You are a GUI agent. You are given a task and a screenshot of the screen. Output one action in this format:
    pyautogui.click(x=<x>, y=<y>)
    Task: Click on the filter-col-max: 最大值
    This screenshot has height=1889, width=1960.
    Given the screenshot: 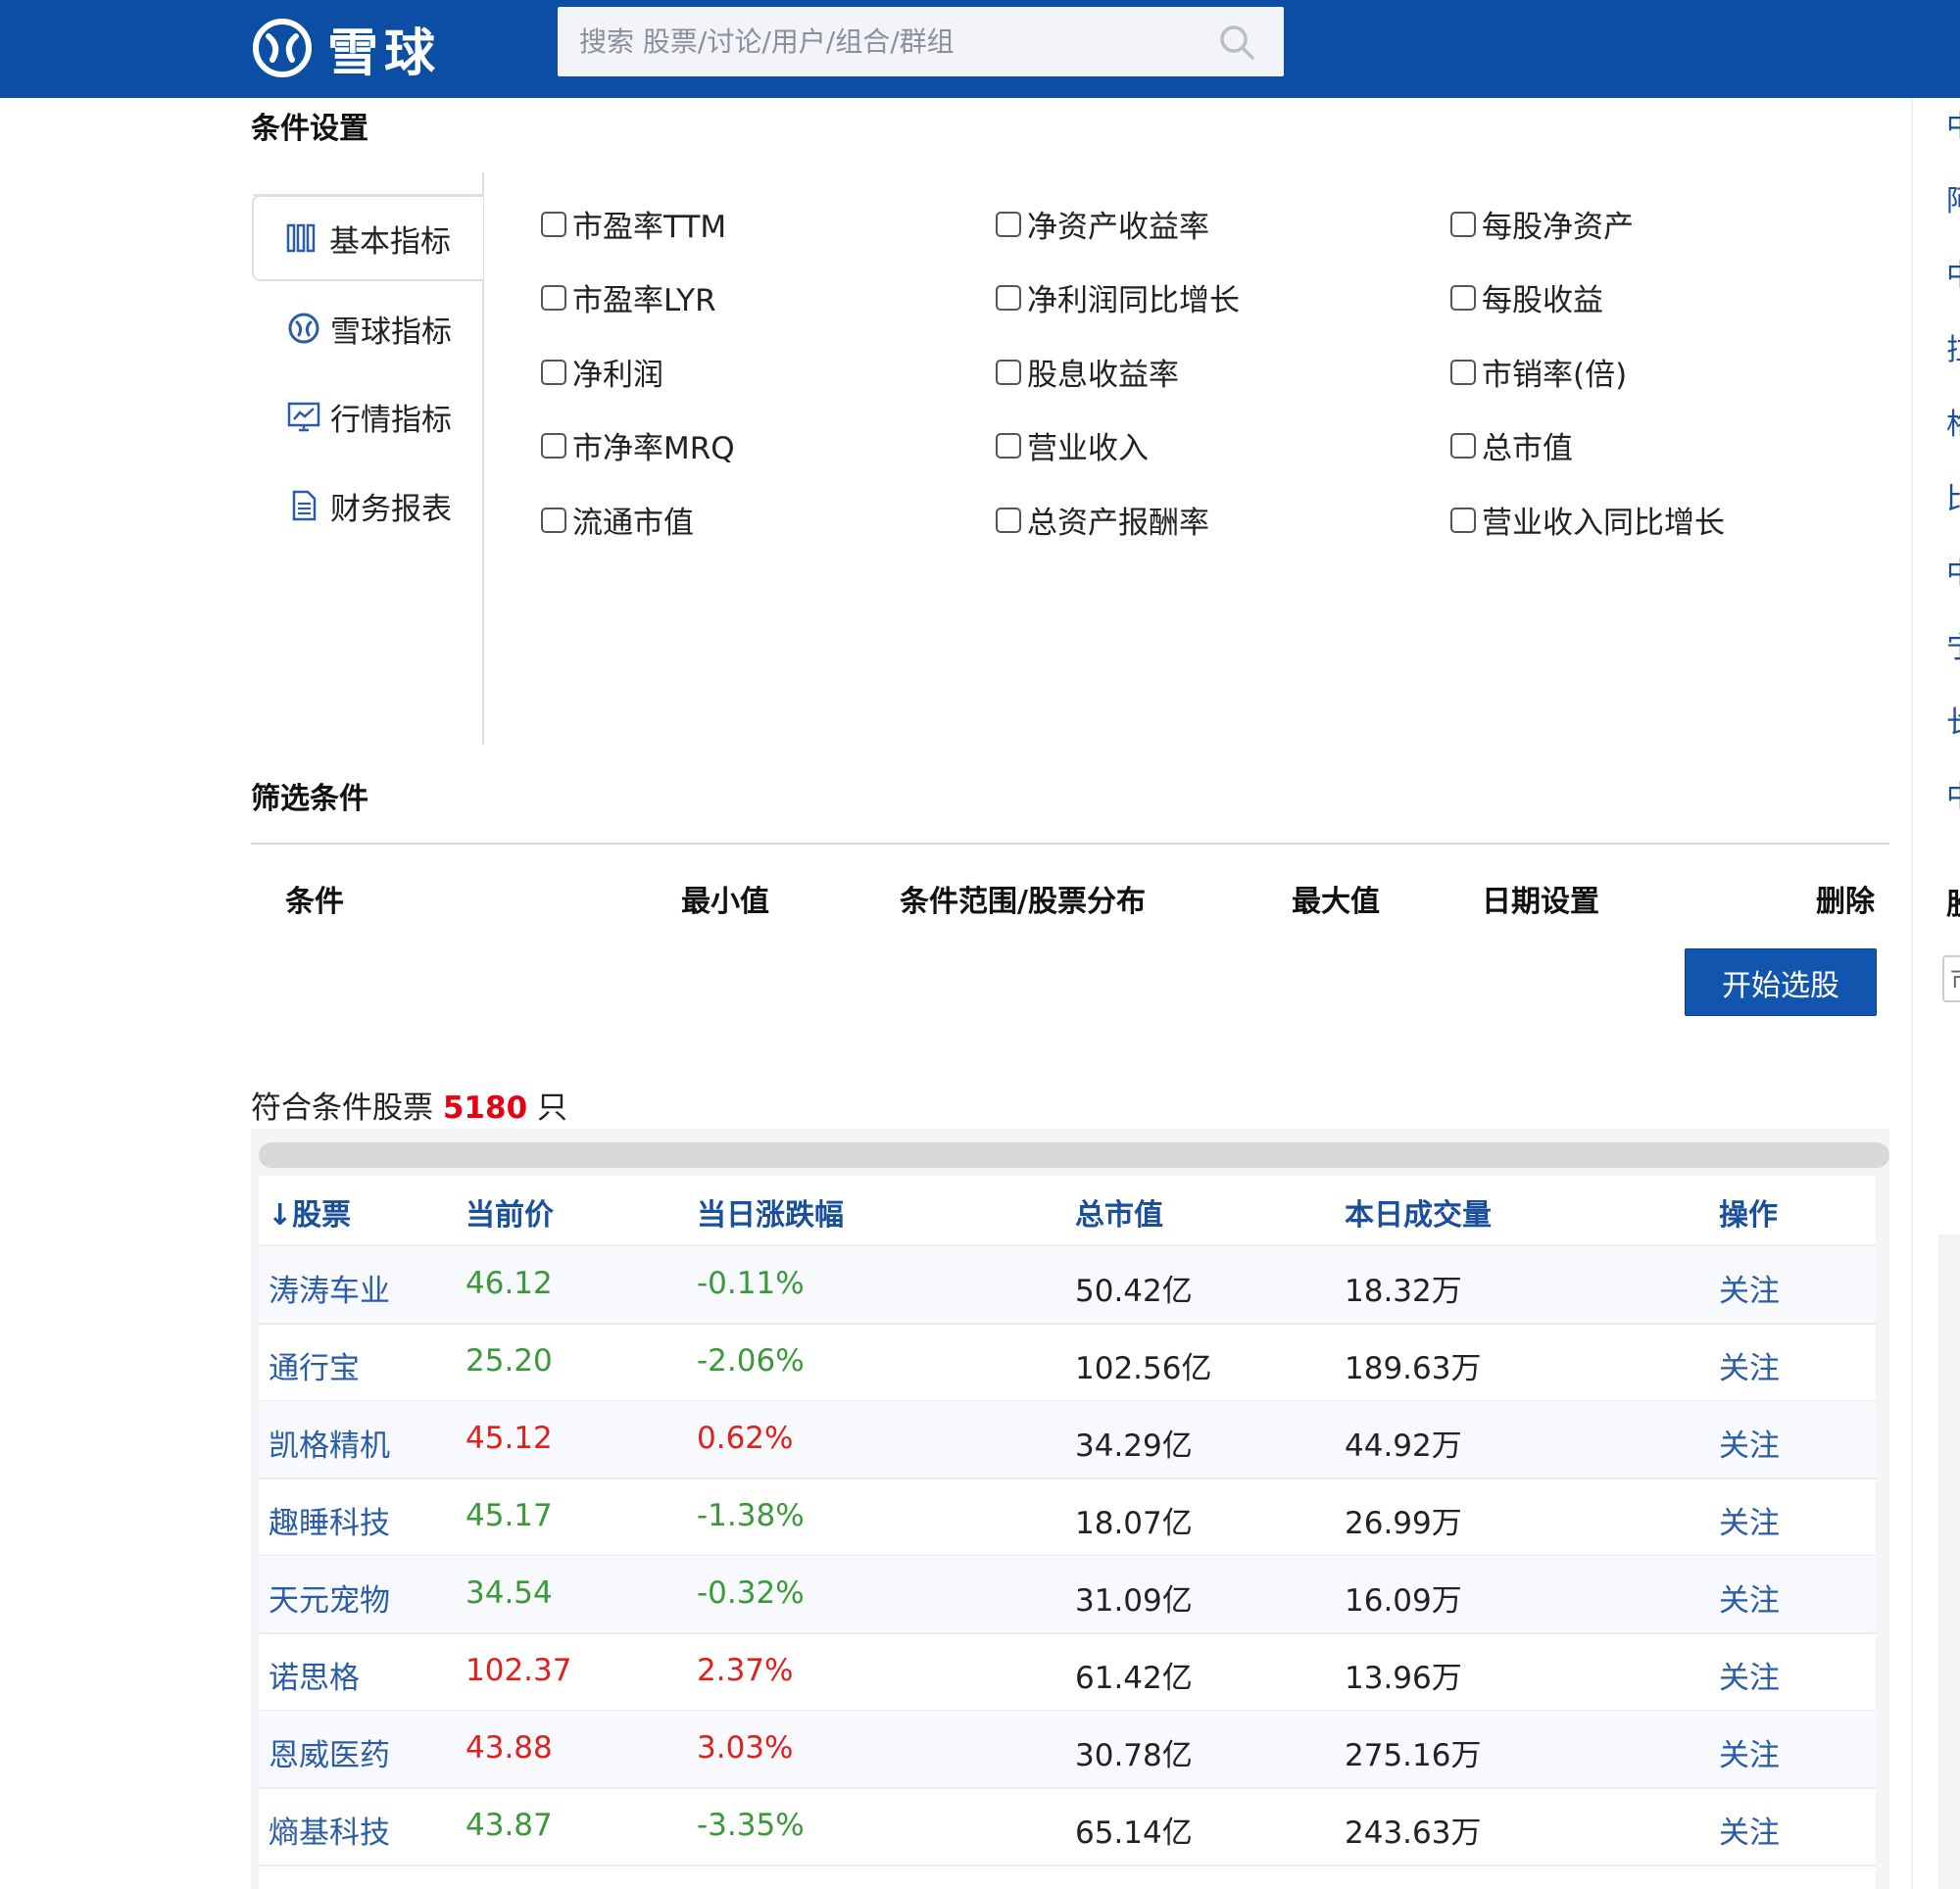 What is the action you would take?
    pyautogui.click(x=1336, y=902)
    